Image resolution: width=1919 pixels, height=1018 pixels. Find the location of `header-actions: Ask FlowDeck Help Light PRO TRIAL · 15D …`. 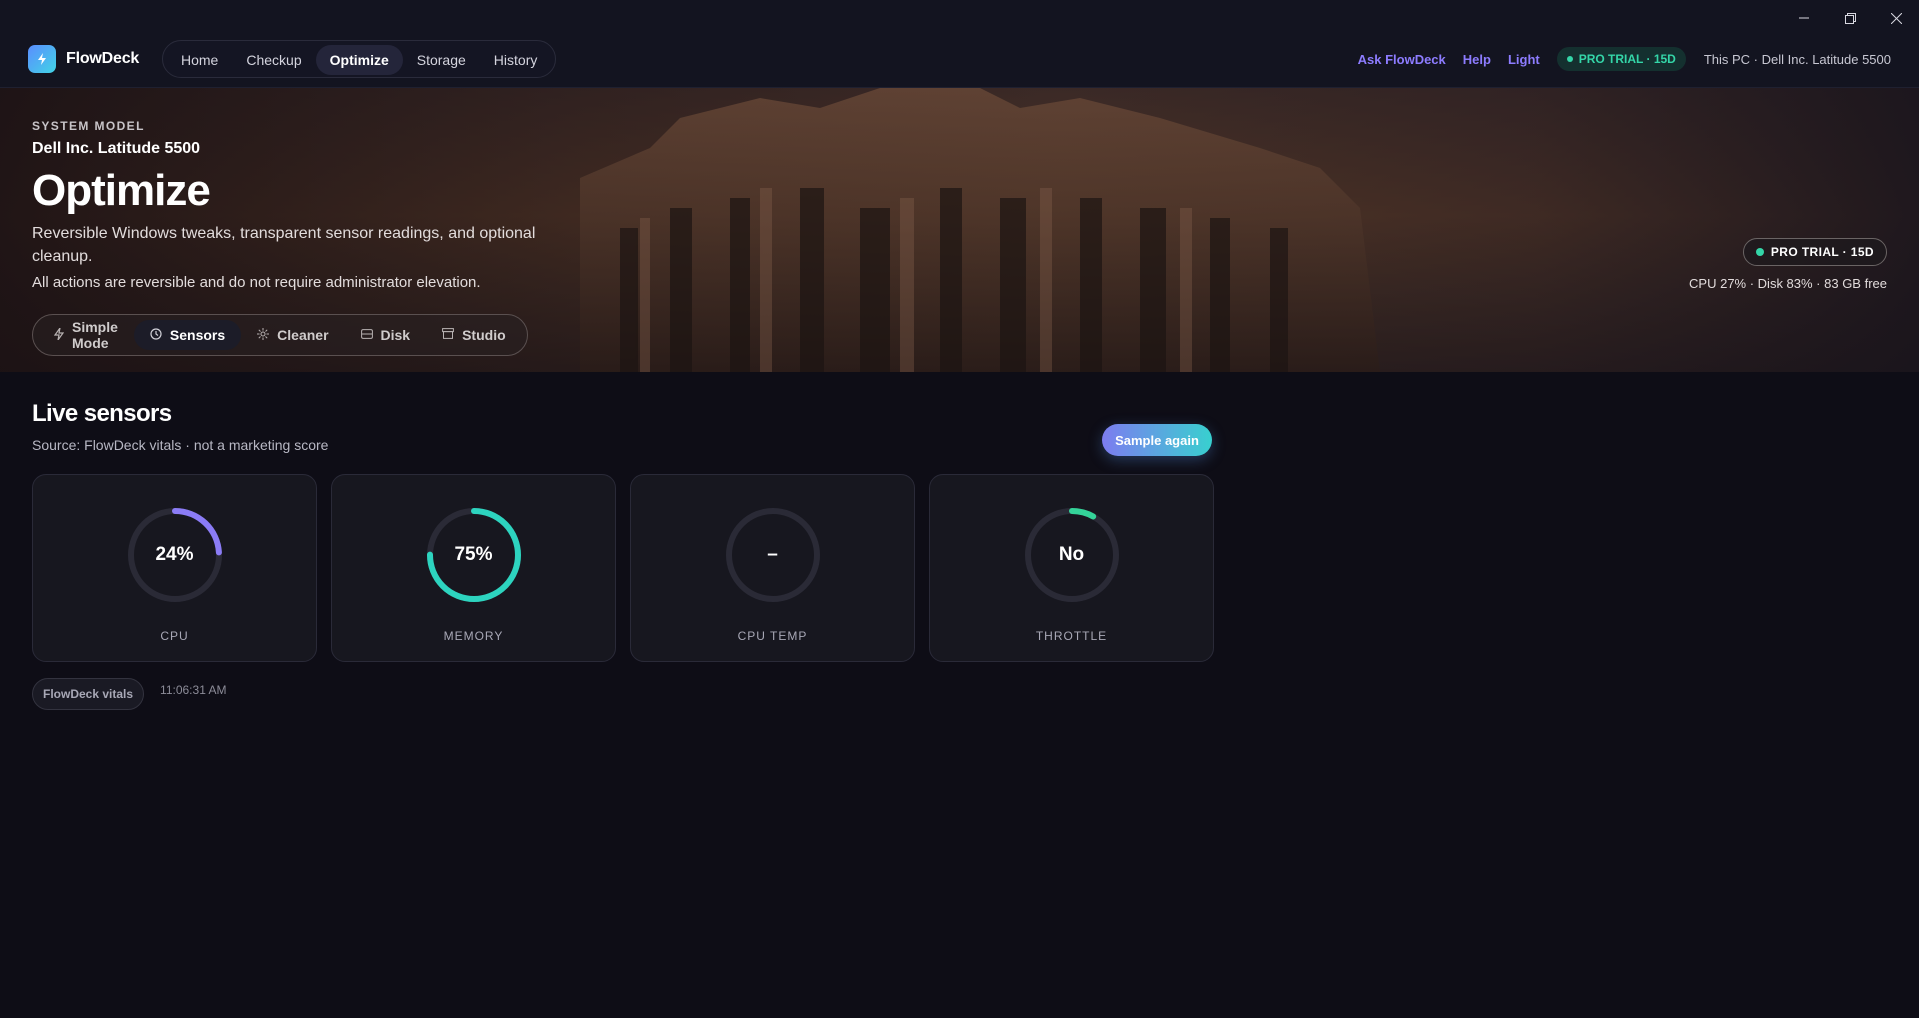

header-actions: Ask FlowDeck Help Light PRO TRIAL · 15D … is located at coordinates (1616, 59).